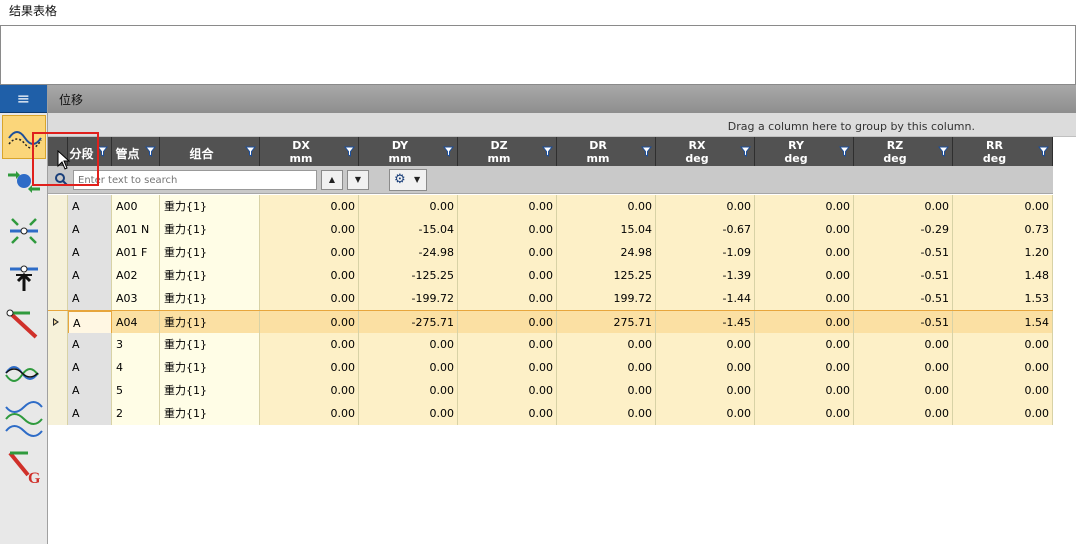 Image resolution: width=1076 pixels, height=544 pixels. What do you see at coordinates (408, 322) in the screenshot?
I see `cell-dy: -275.71` at bounding box center [408, 322].